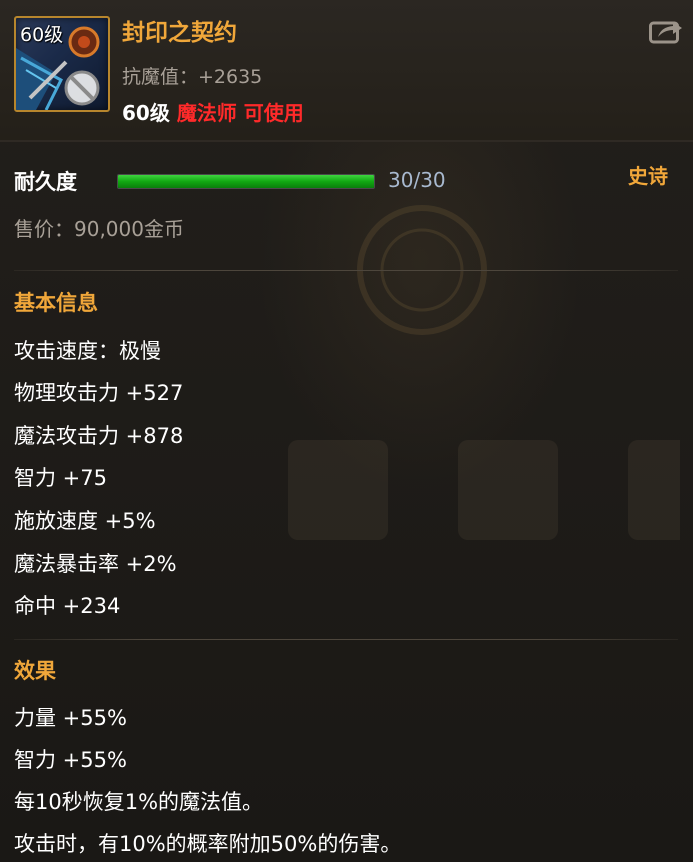 The height and width of the screenshot is (862, 693). Describe the element at coordinates (67, 606) in the screenshot. I see `stat-hit-rate: 命中 +234` at that location.